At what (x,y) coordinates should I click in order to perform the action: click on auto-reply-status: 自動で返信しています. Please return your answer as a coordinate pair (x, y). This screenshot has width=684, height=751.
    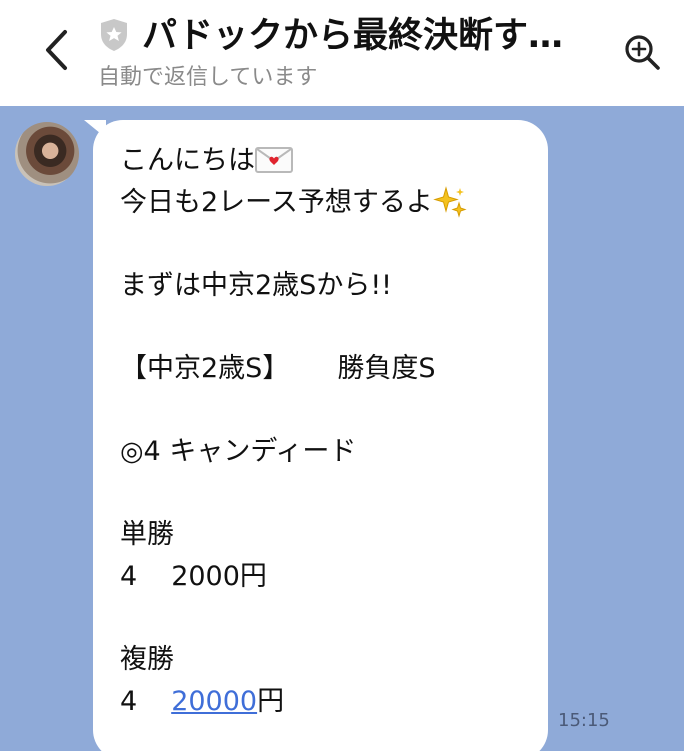
    Looking at the image, I should click on (208, 77).